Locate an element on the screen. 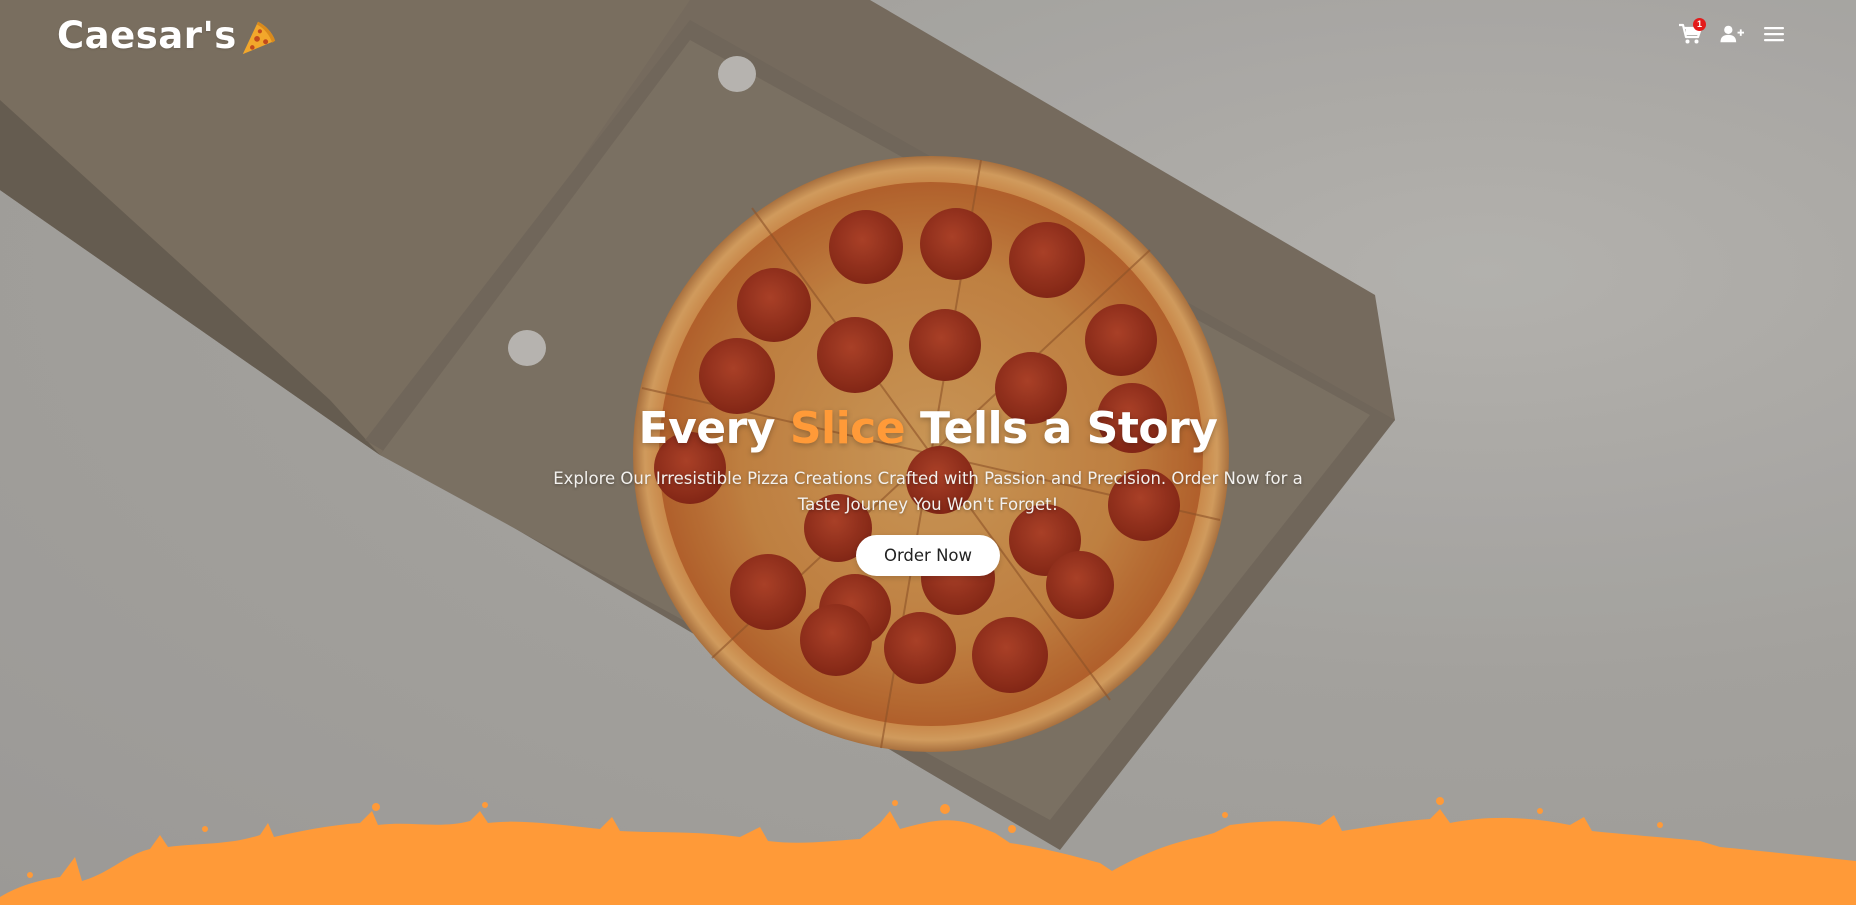 The height and width of the screenshot is (905, 1856). hero-title-suffix: Tells a Story is located at coordinates (1068, 428).